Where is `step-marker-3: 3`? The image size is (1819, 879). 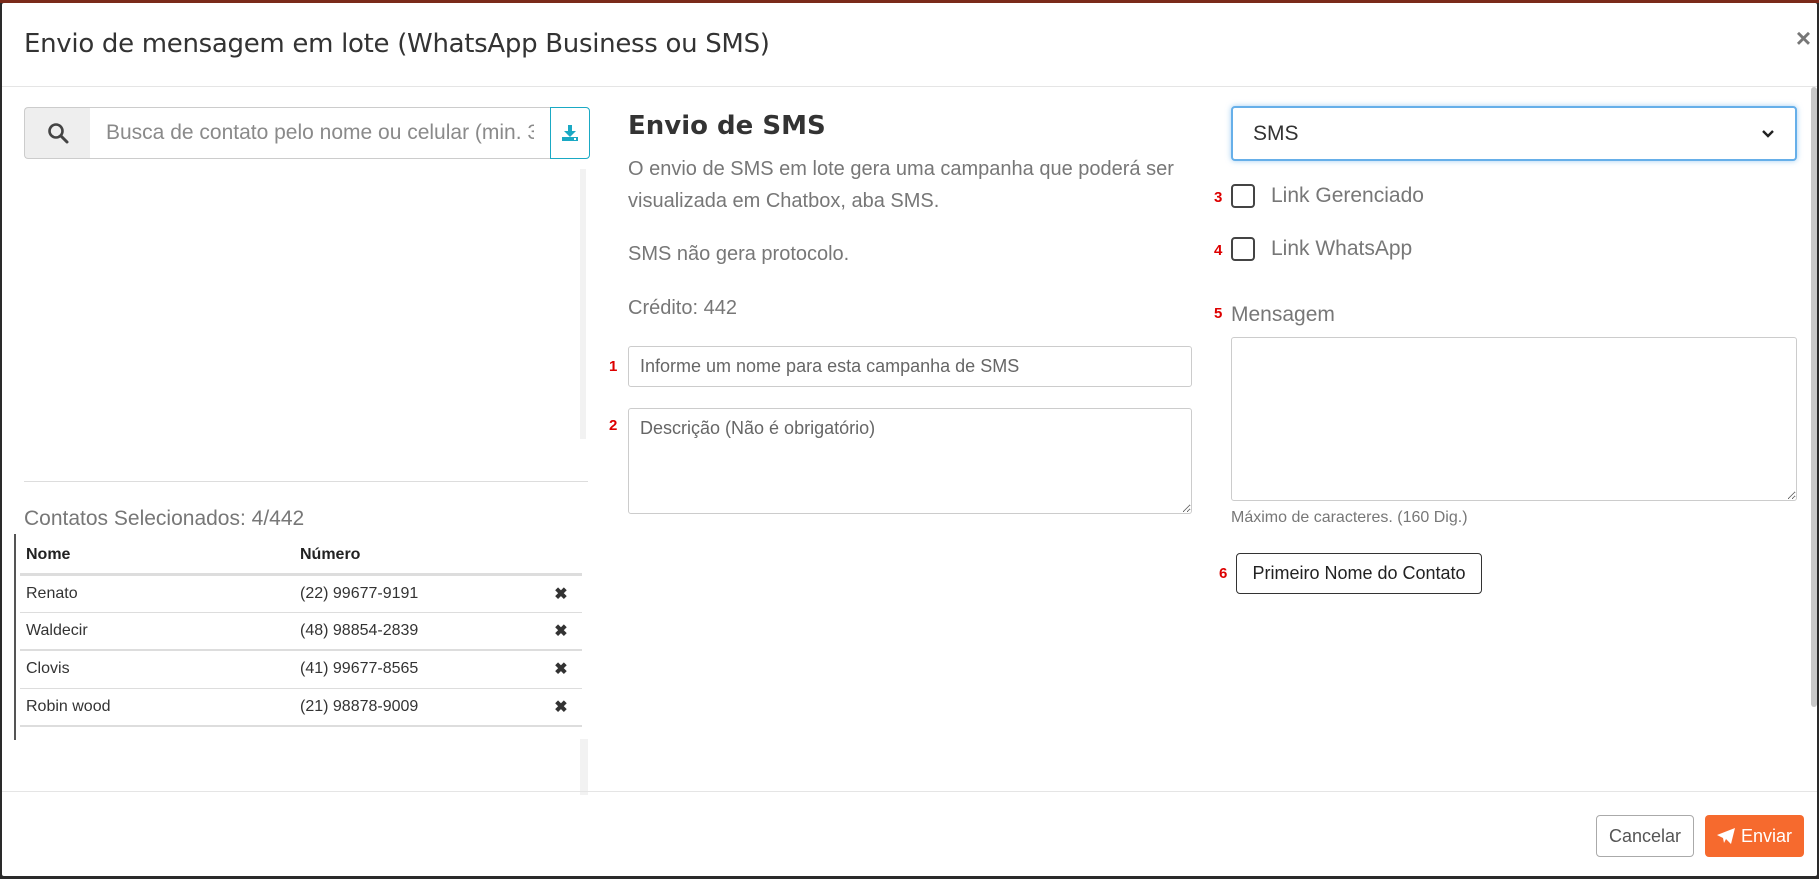 step-marker-3: 3 is located at coordinates (1218, 197).